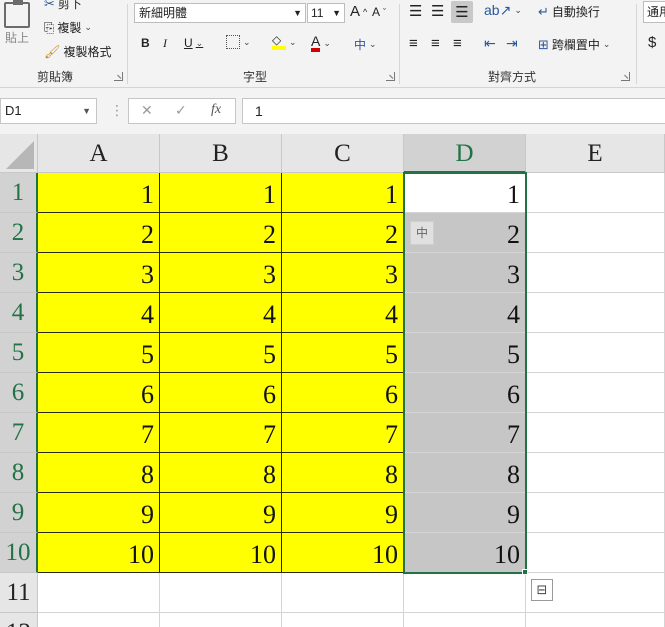 Image resolution: width=665 pixels, height=627 pixels. Describe the element at coordinates (48, 111) in the screenshot. I see `name-box: D1 ▼` at that location.